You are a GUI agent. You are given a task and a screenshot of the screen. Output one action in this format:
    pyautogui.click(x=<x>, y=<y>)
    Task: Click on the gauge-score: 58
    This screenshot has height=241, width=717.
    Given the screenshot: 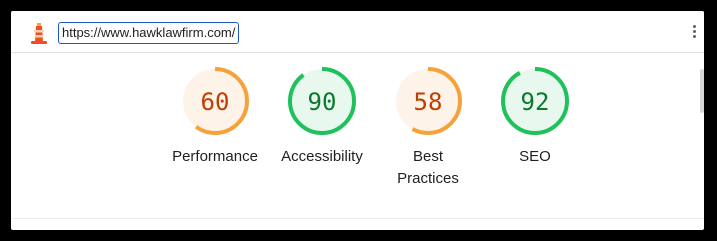 What is the action you would take?
    pyautogui.click(x=428, y=102)
    